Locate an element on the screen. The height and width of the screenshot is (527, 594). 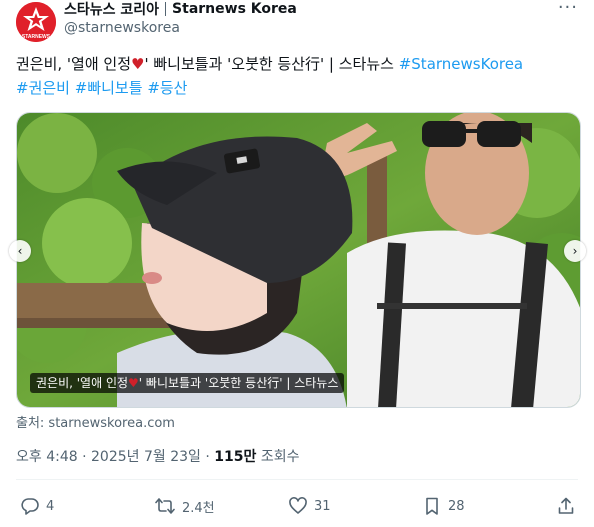
share-button is located at coordinates (569, 506).